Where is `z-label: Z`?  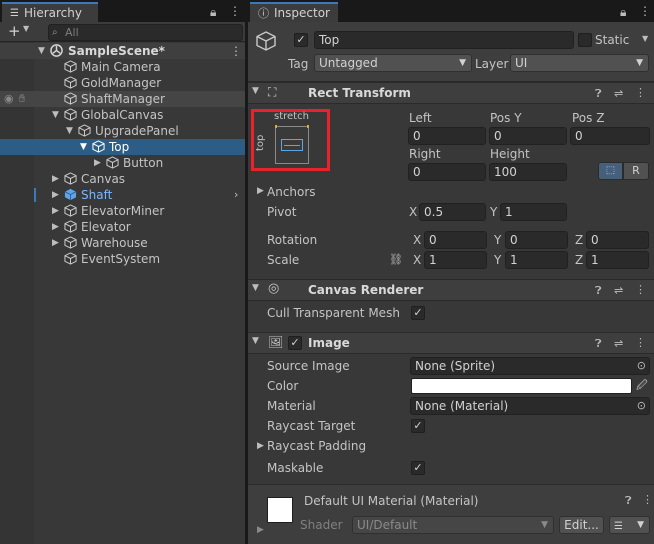 z-label: Z is located at coordinates (579, 240).